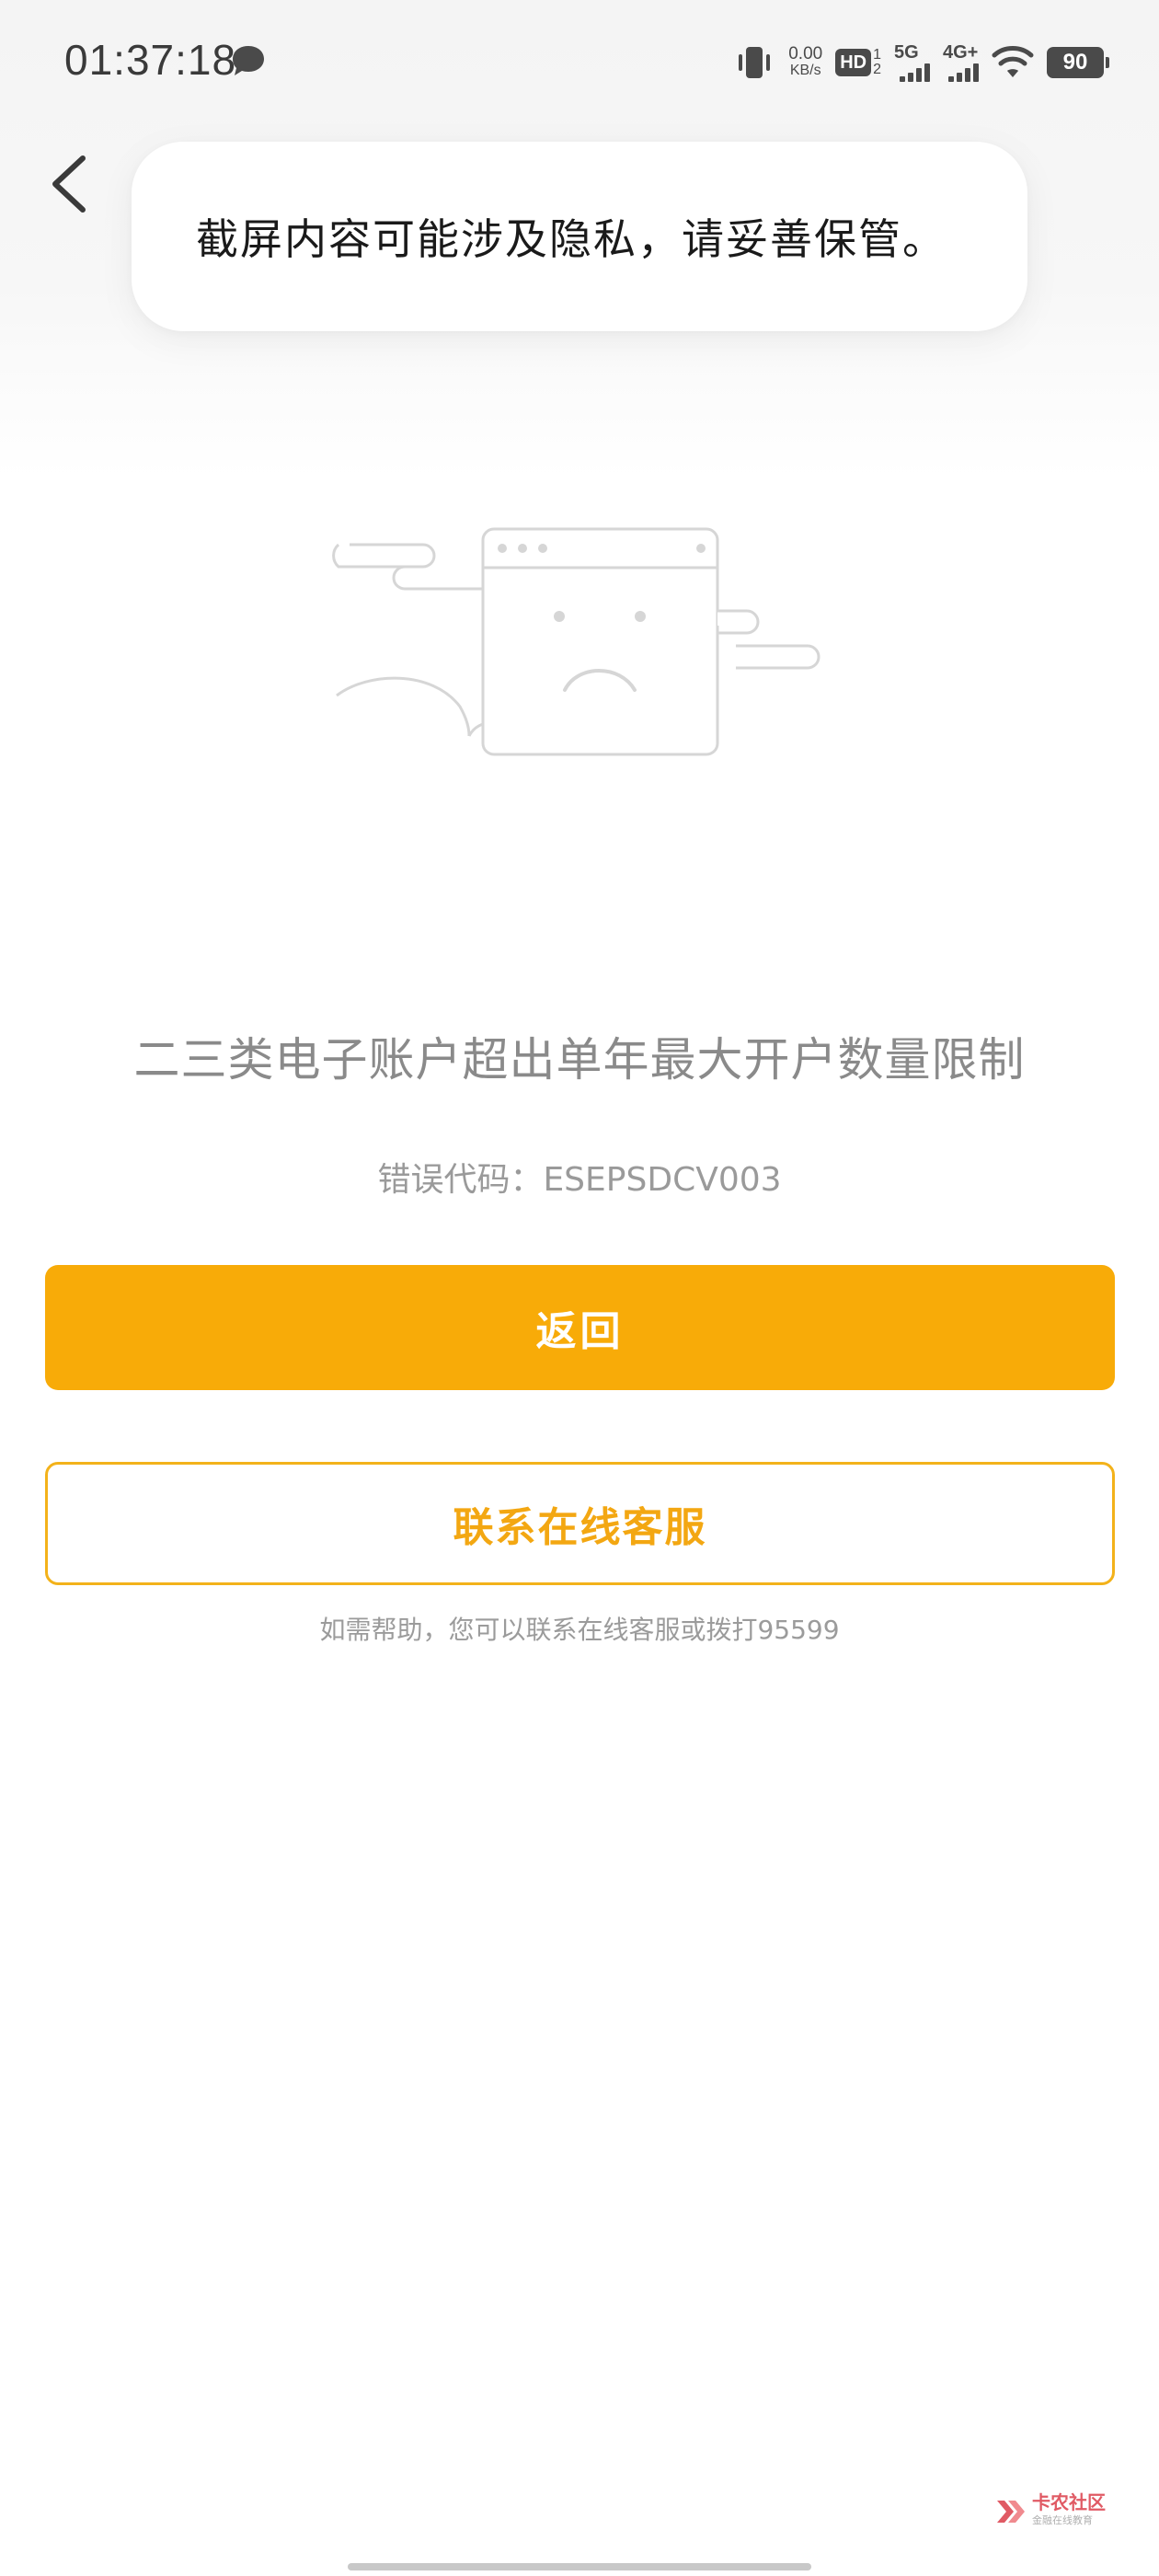 The image size is (1159, 2576). I want to click on wifi-icon, so click(1013, 61).